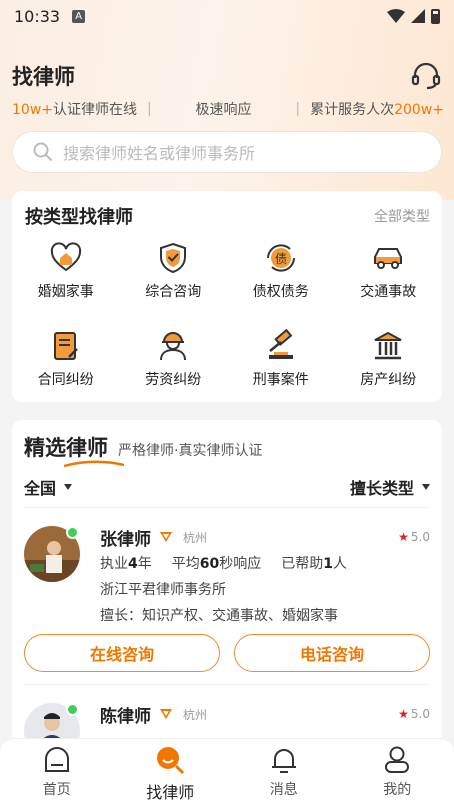  I want to click on worker-icon, so click(173, 346).